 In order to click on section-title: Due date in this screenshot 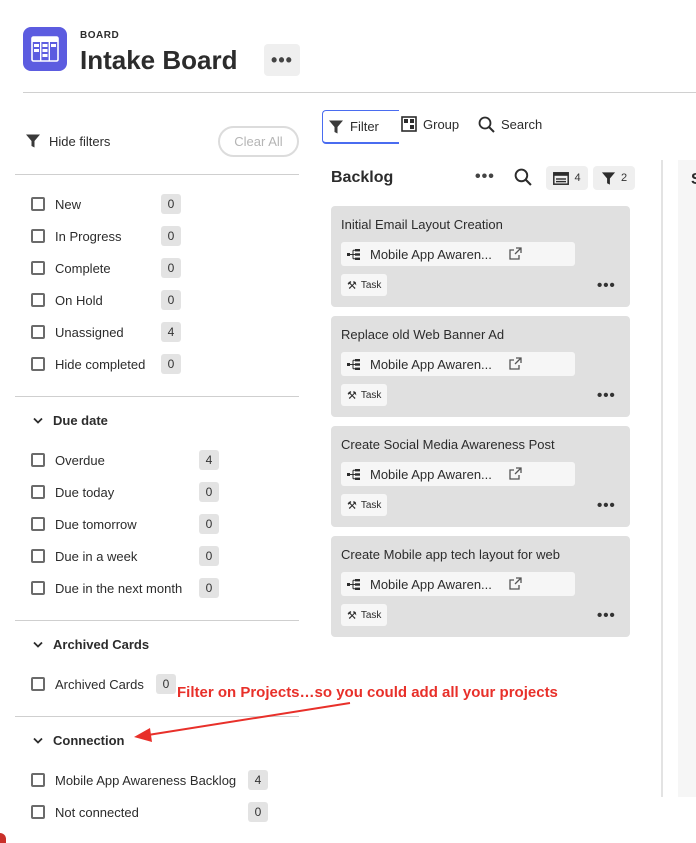, I will do `click(80, 420)`.